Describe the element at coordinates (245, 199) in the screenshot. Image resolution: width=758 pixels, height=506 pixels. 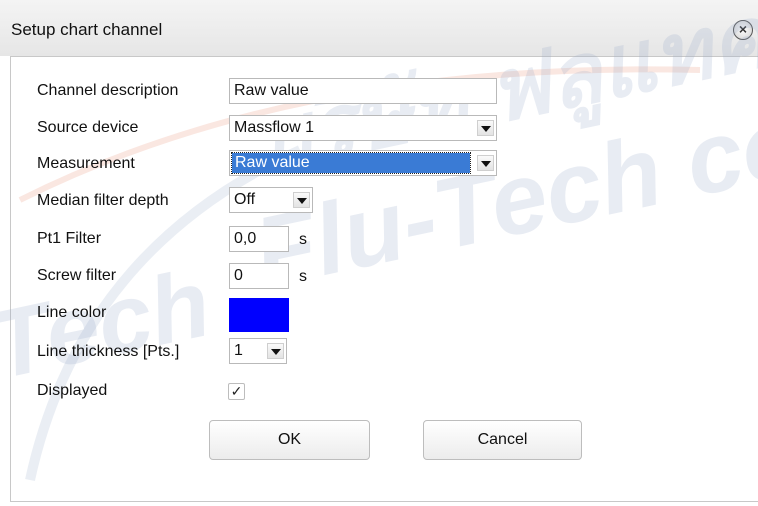
I see `median-filter-depth-value: Off` at that location.